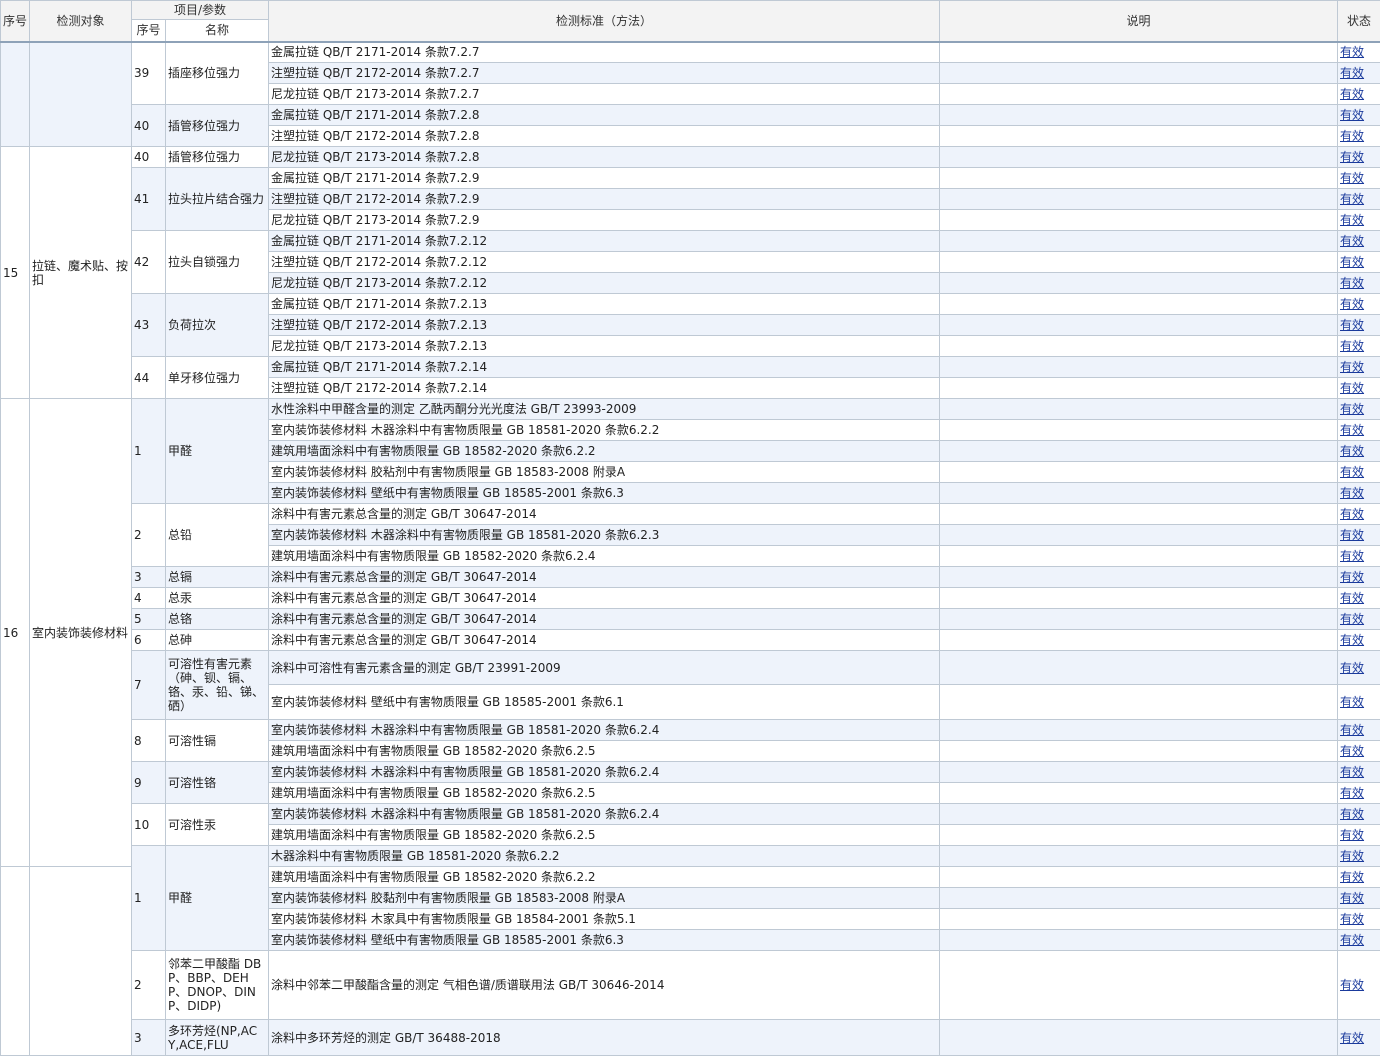 Image resolution: width=1380 pixels, height=1060 pixels. I want to click on table-row: 41 拉头拉片结合强力 金属拉链 QB/T 2171-2014 条款7.2.9 有效, so click(690, 199).